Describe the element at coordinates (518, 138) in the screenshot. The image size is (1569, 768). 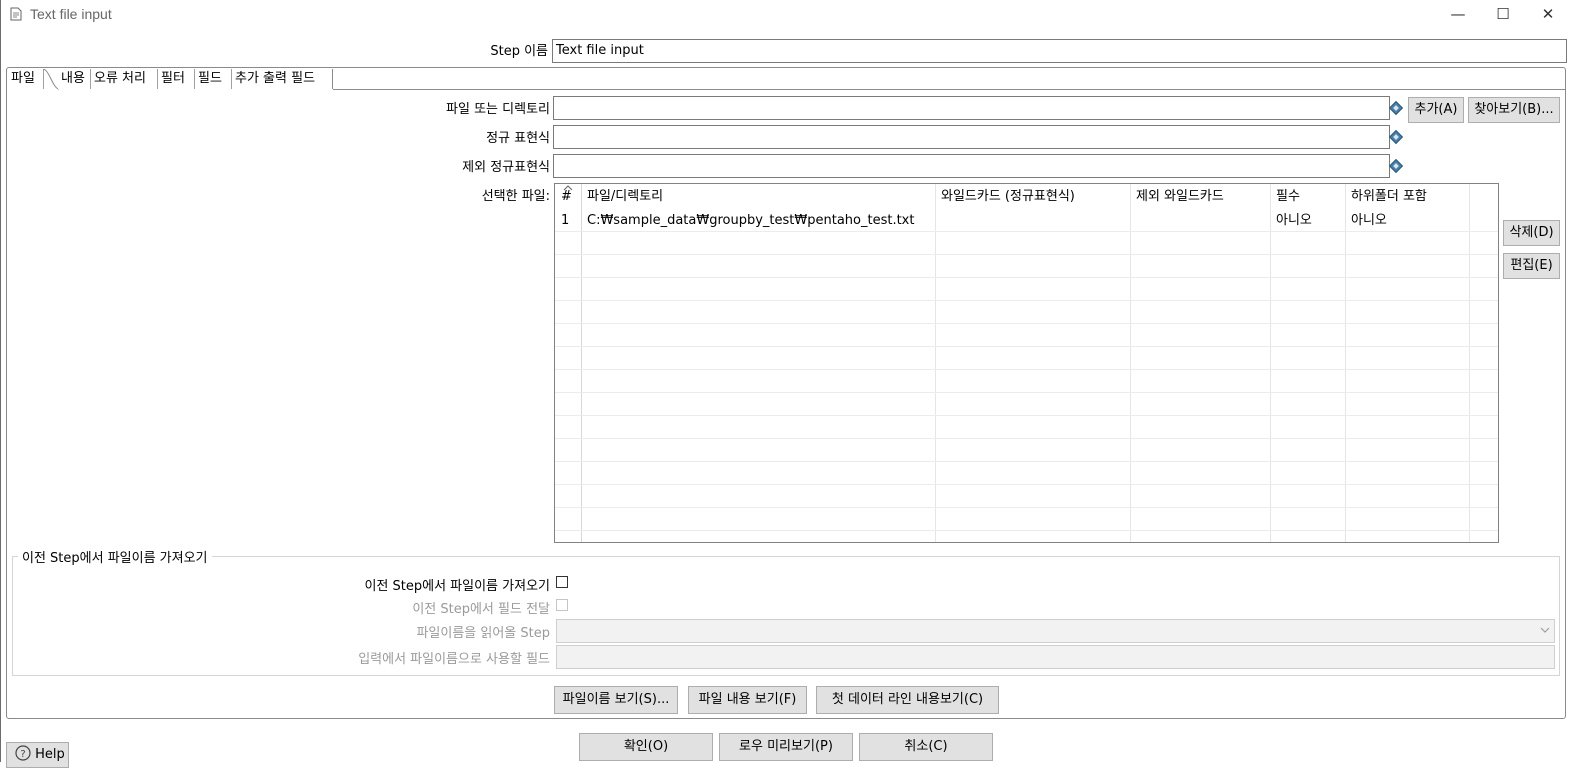
I see `regex-label: 정규 표현식` at that location.